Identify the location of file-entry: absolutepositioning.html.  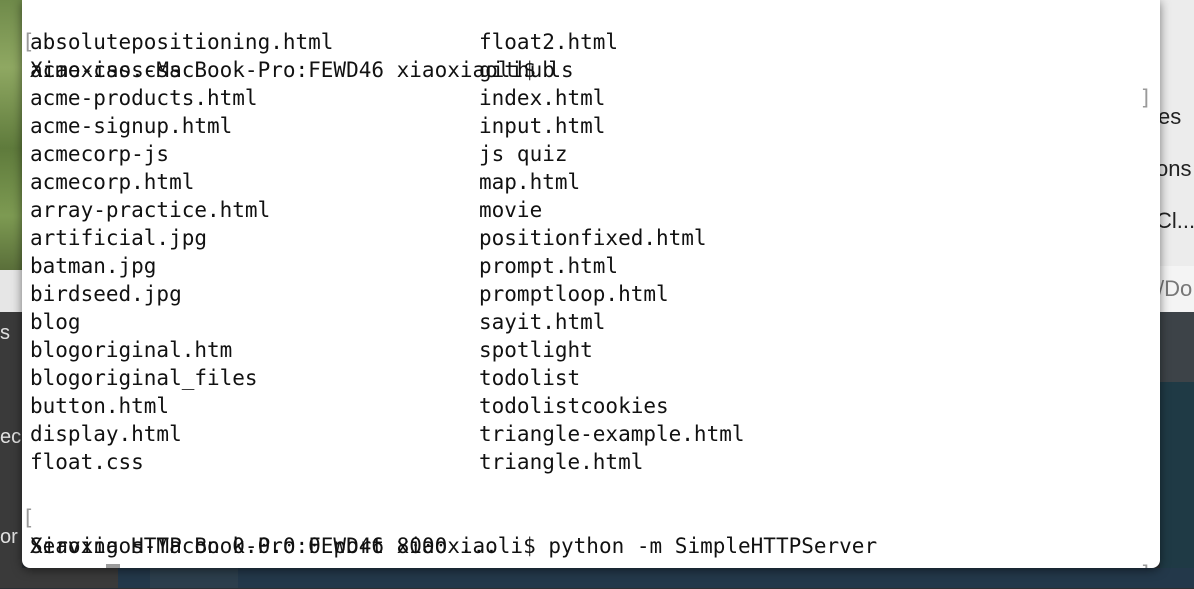
(182, 42).